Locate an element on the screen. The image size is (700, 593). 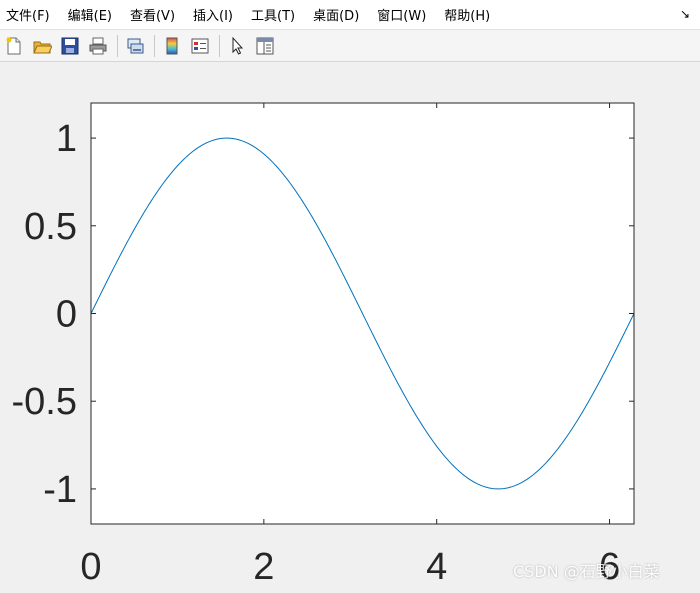
new-figure-icon is located at coordinates (13, 45).